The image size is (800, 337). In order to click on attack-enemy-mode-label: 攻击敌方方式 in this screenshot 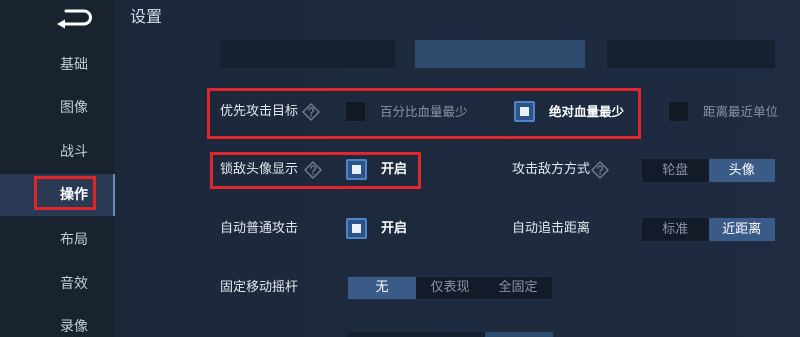, I will do `click(551, 169)`.